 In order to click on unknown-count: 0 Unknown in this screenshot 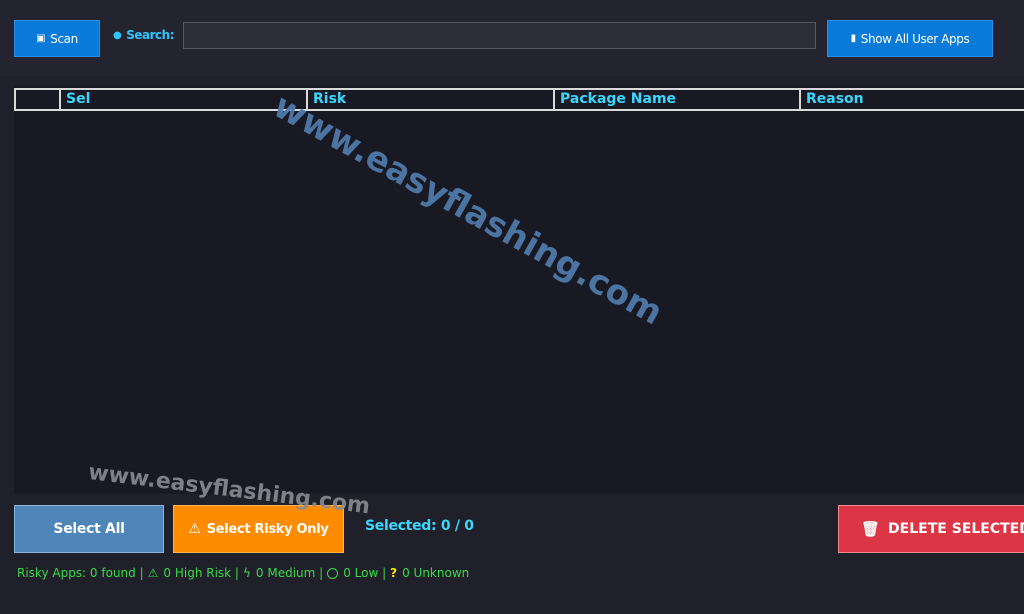, I will do `click(436, 573)`.